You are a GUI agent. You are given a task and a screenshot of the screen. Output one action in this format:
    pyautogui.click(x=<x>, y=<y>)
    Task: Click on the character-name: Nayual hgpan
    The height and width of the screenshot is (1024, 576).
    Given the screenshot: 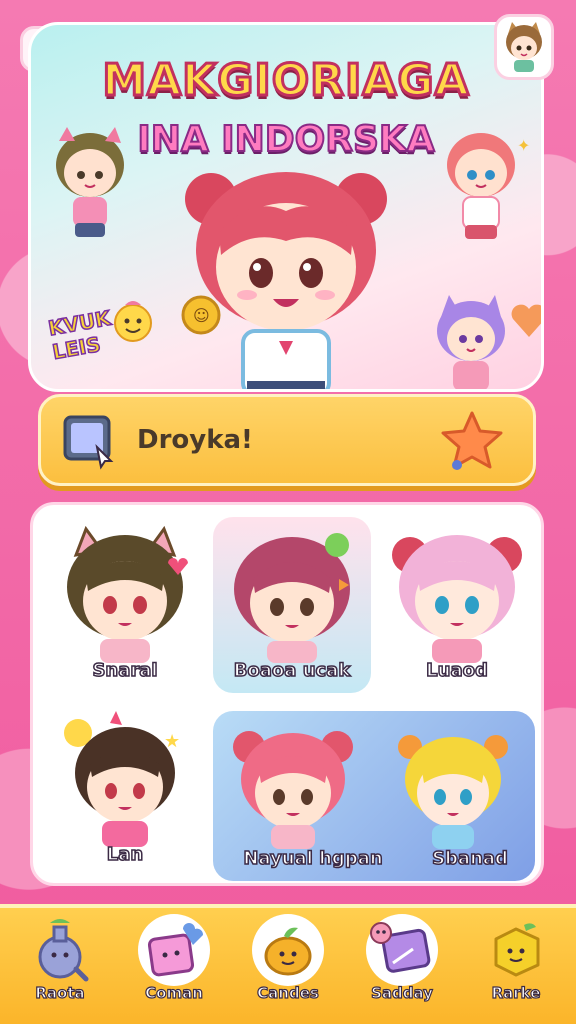 What is the action you would take?
    pyautogui.click(x=313, y=858)
    